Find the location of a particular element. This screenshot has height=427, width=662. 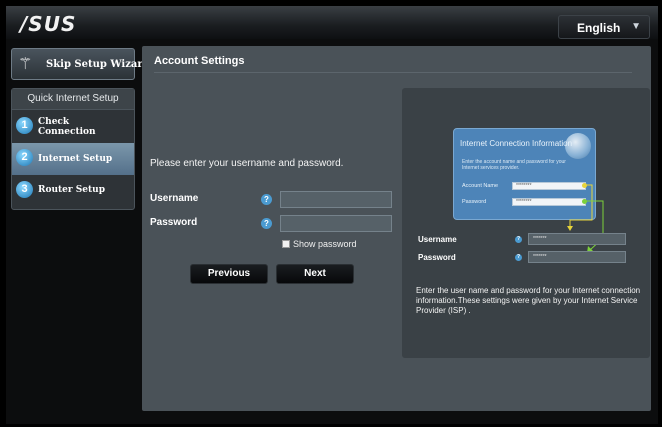

step-check-connection: 1 Check Connection is located at coordinates (73, 127).